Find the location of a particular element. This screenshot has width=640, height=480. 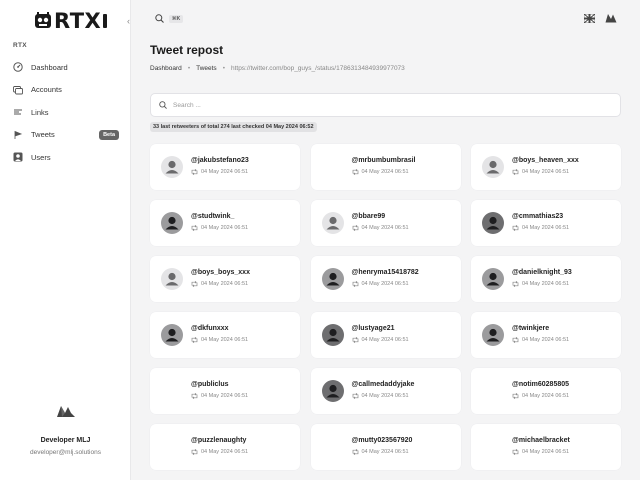

retweeter-username: @studtwink_ is located at coordinates (212, 216).